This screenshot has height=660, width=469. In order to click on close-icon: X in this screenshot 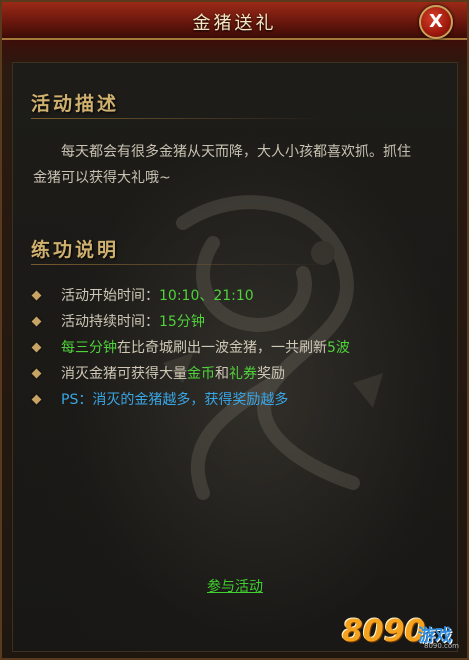, I will do `click(436, 21)`.